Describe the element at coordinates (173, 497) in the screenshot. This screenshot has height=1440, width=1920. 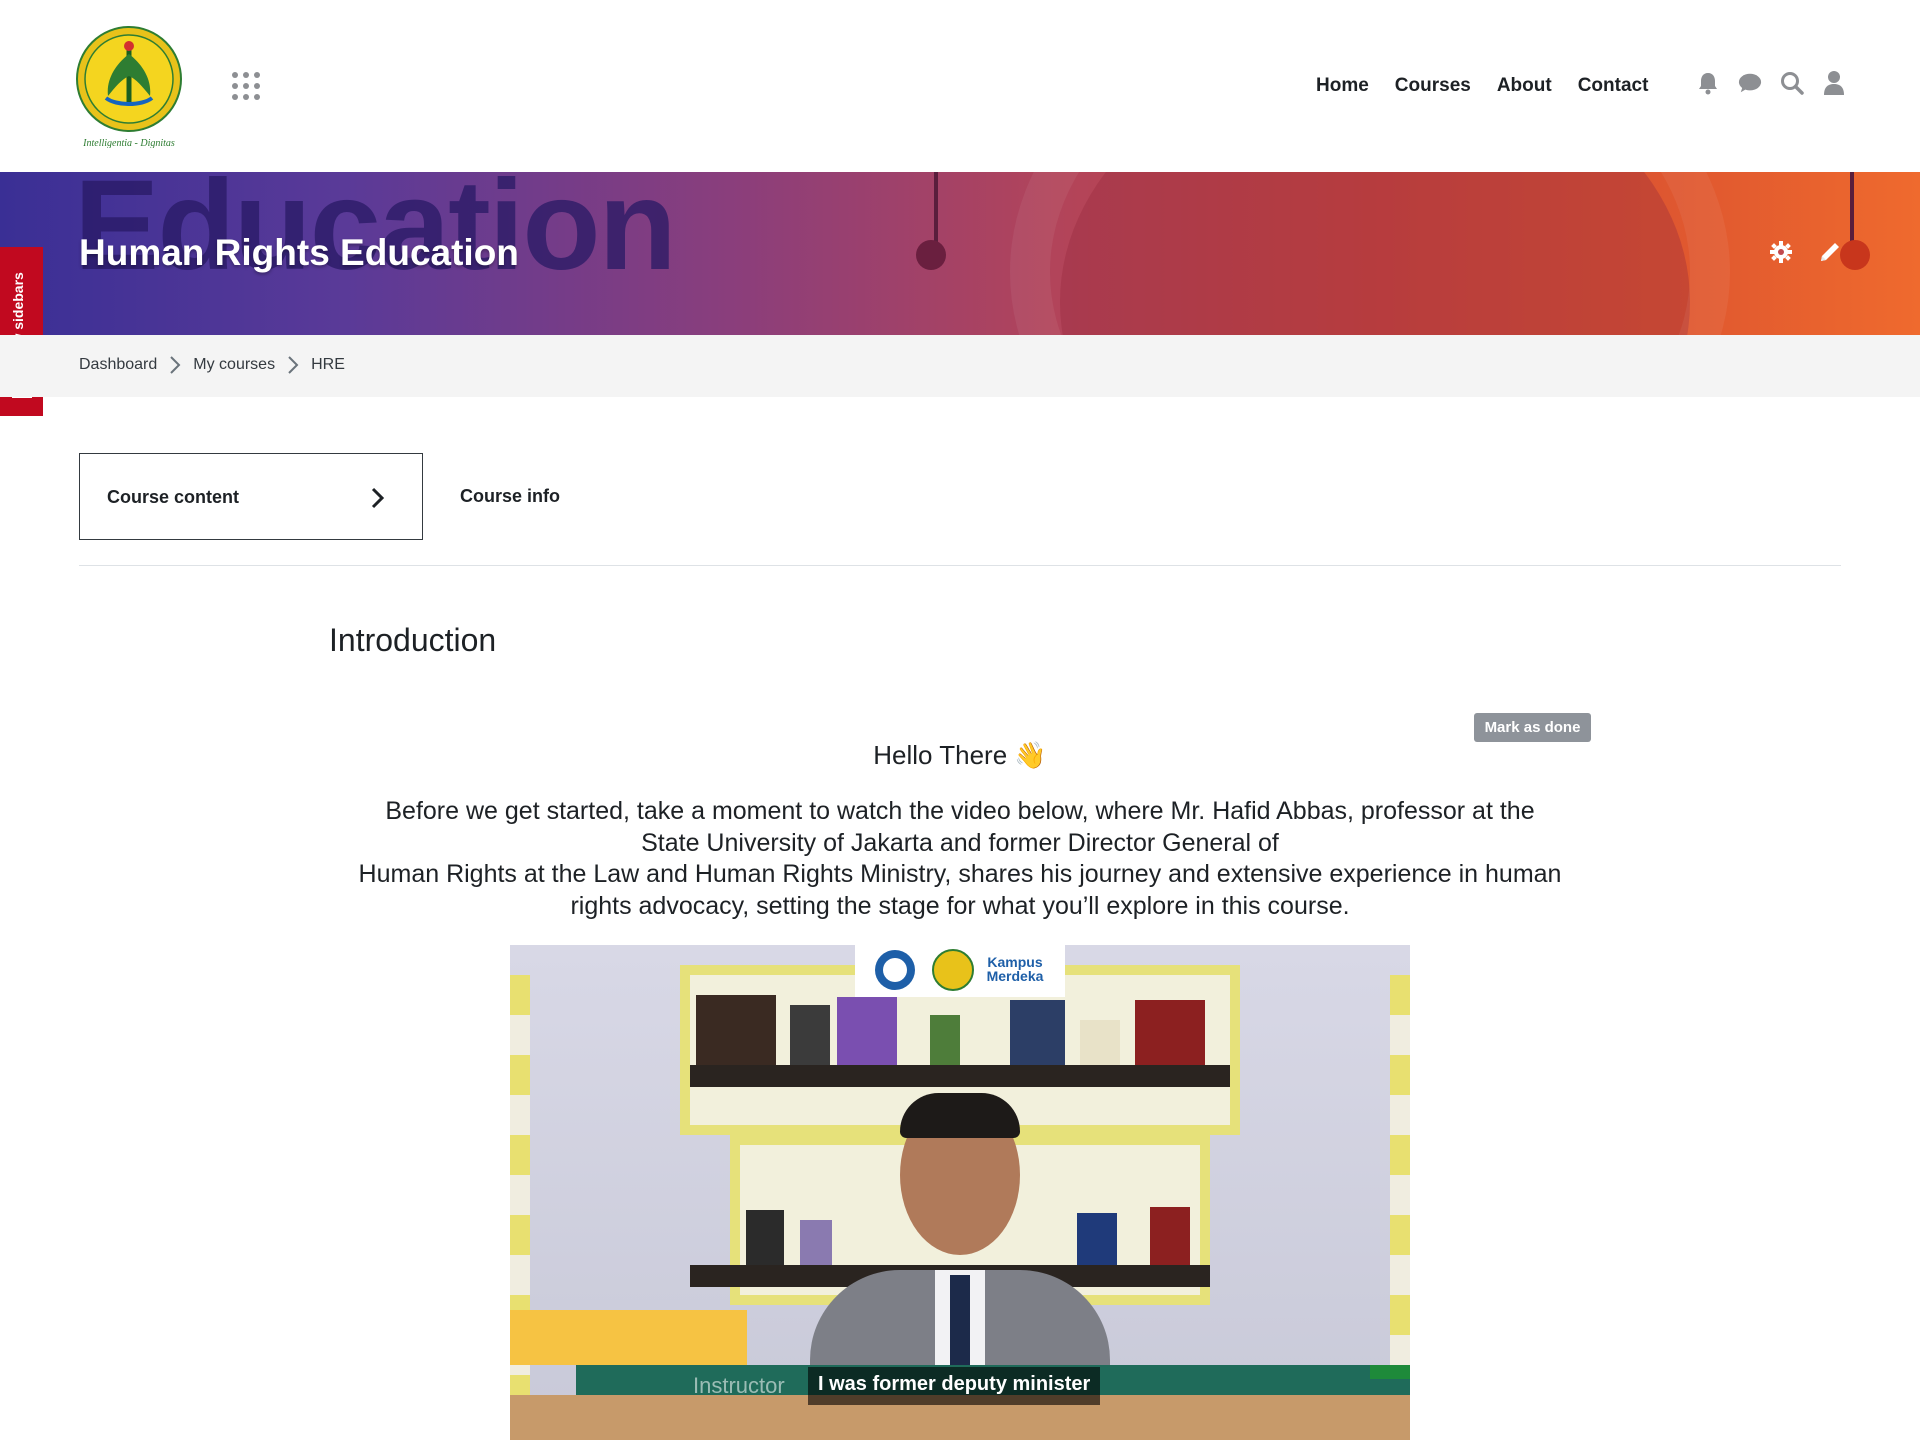
I see `tab-course-content-label: Course content` at that location.